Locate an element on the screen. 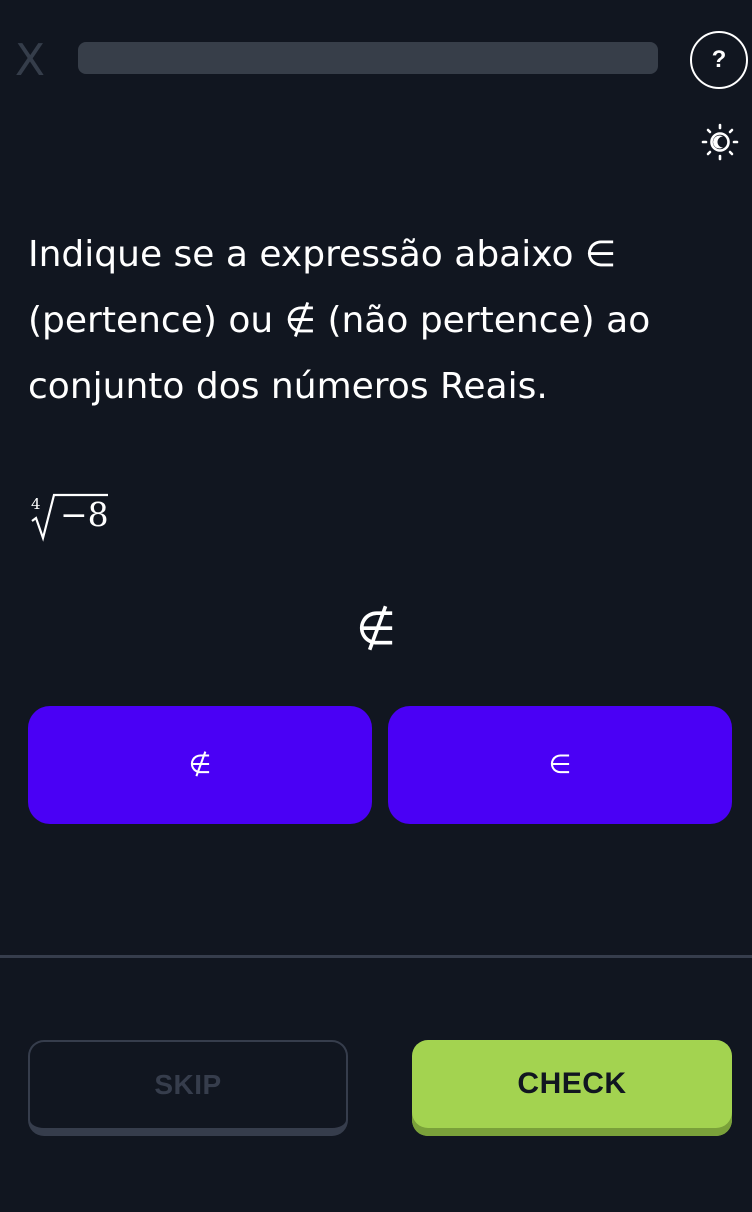 This screenshot has height=1212, width=752. theme-toggle-button is located at coordinates (720, 142).